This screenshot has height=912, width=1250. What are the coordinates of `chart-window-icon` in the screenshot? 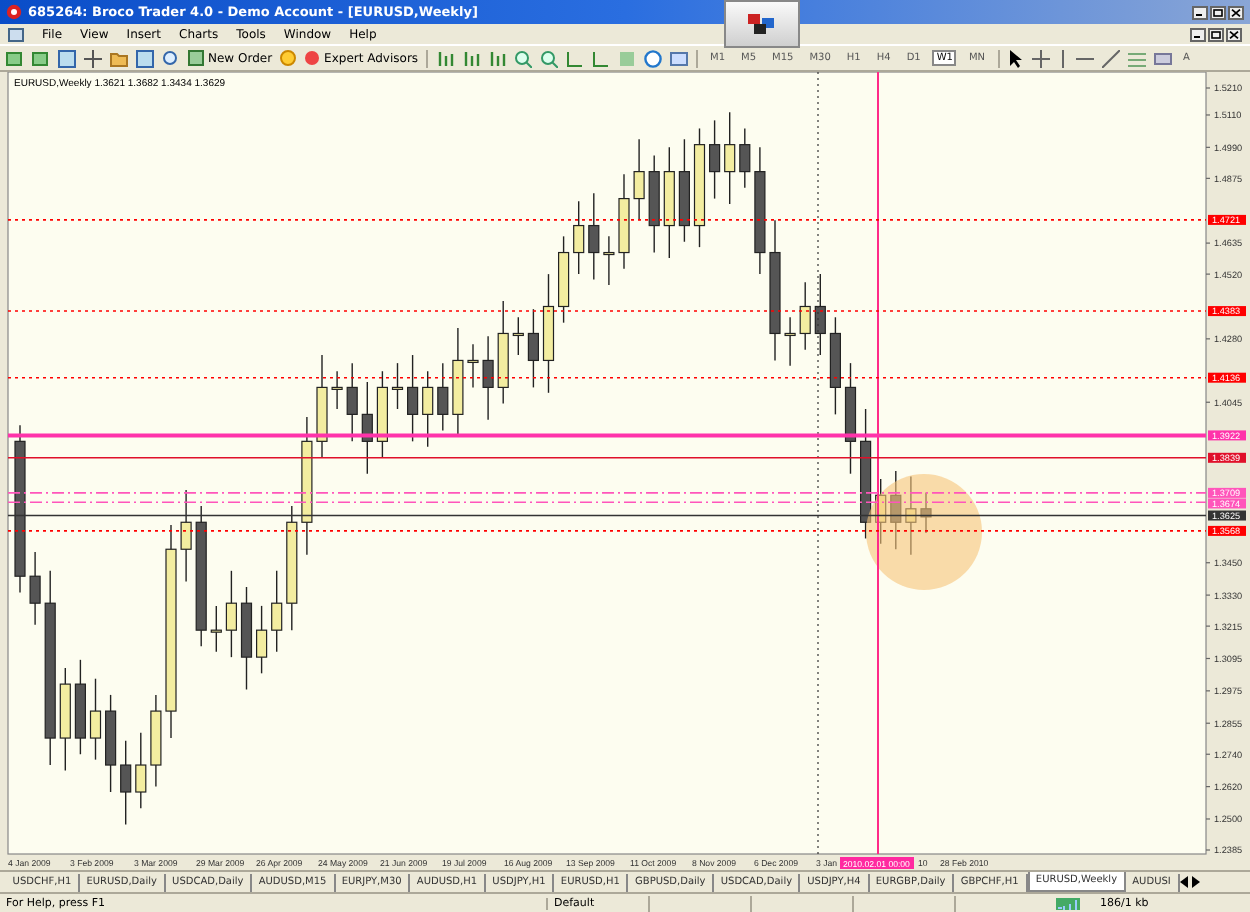 It's located at (16, 34).